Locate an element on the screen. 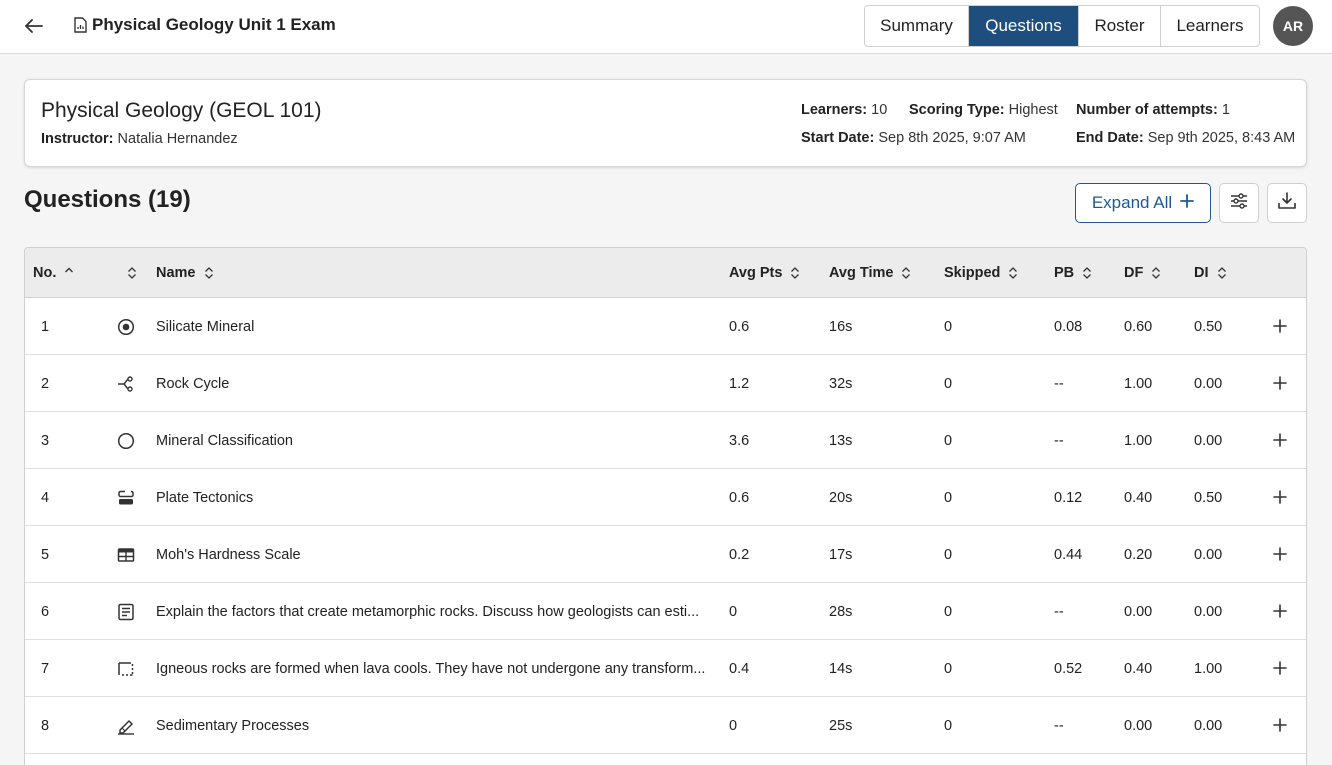 The height and width of the screenshot is (765, 1332). cell-avg-pts: 0.4 is located at coordinates (739, 668).